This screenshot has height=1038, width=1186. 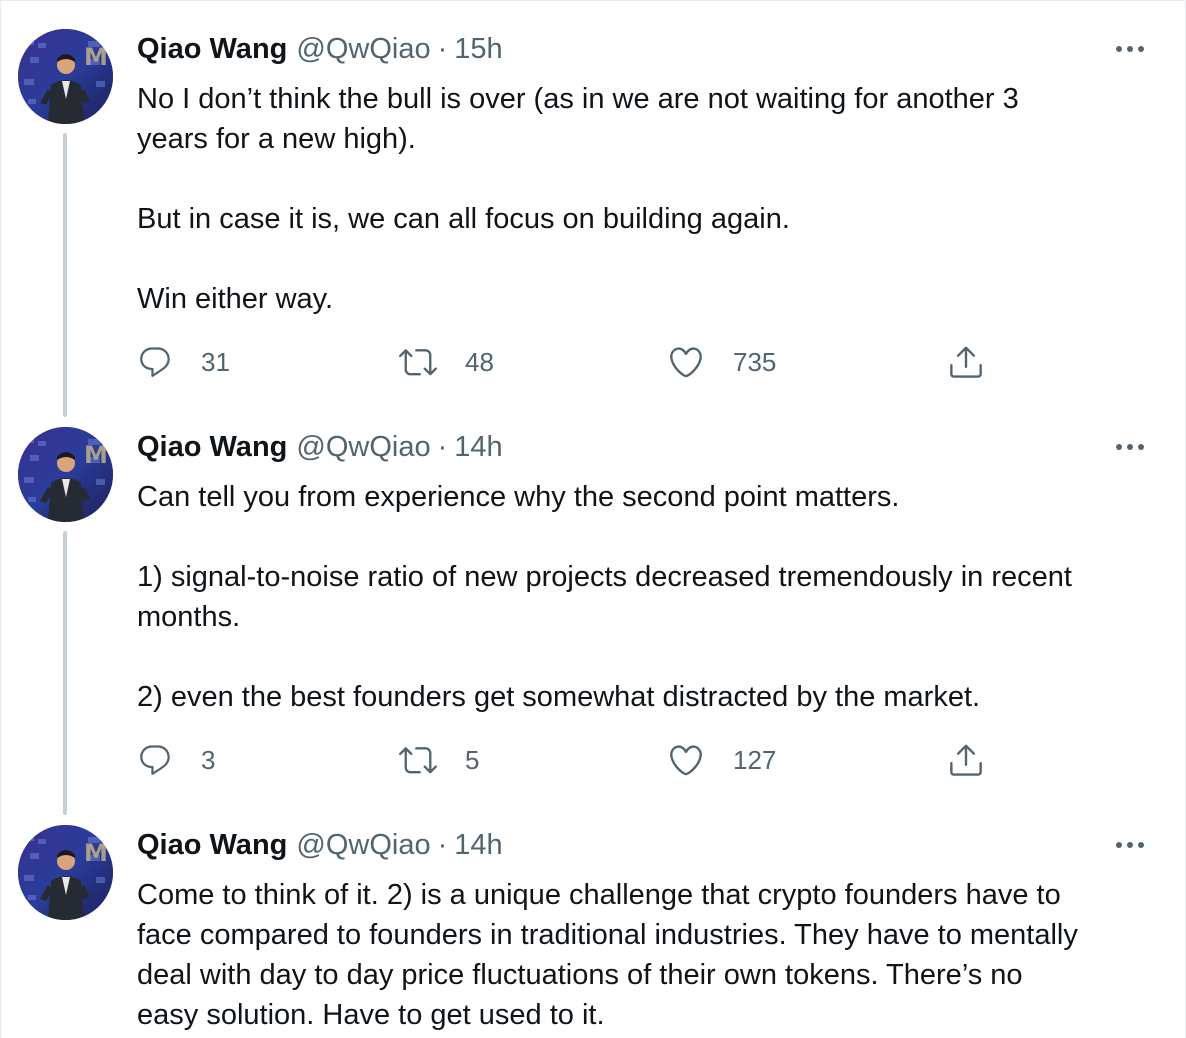 What do you see at coordinates (479, 361) in the screenshot?
I see `retweet-count: 48` at bounding box center [479, 361].